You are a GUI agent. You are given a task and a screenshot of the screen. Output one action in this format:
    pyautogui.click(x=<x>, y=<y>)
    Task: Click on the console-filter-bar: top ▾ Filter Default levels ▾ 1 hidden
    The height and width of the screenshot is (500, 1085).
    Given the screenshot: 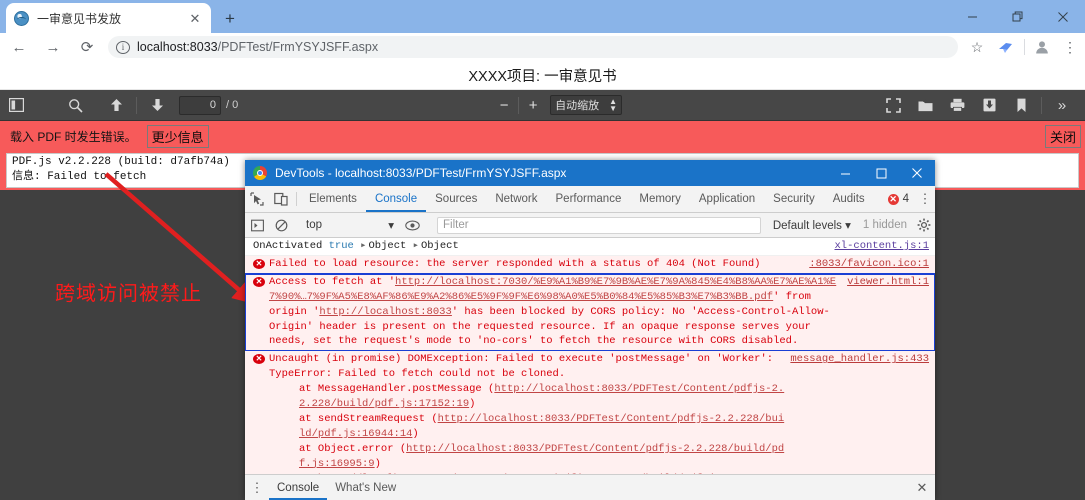 What is the action you would take?
    pyautogui.click(x=590, y=225)
    